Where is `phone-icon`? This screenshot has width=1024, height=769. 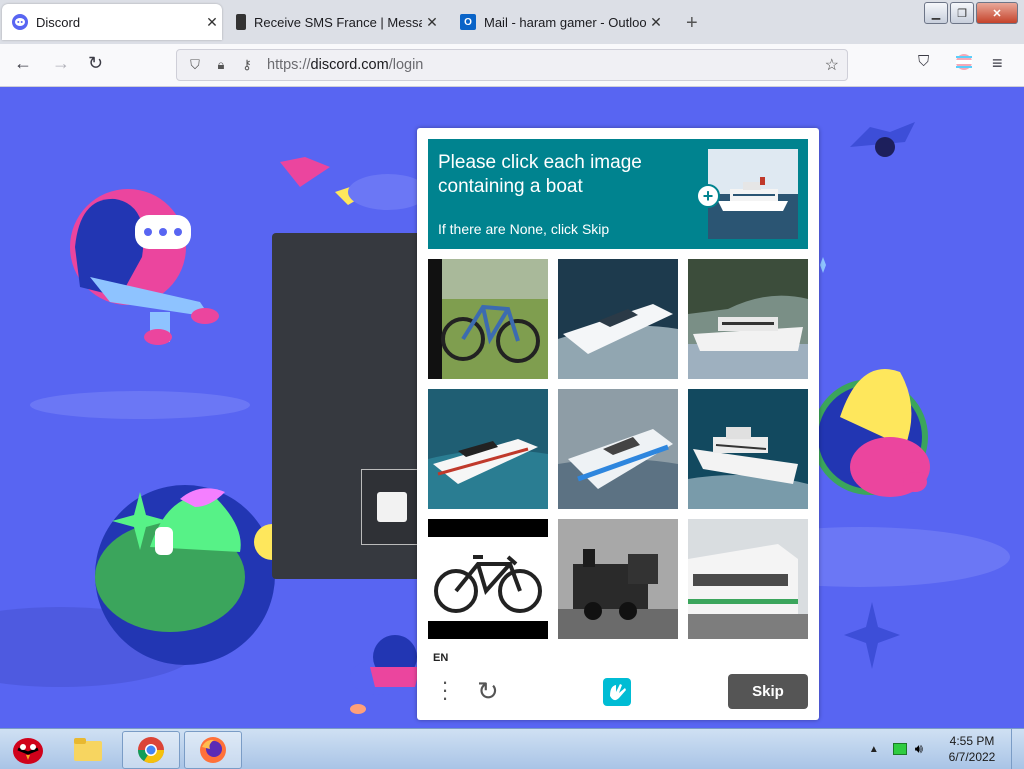 phone-icon is located at coordinates (241, 22).